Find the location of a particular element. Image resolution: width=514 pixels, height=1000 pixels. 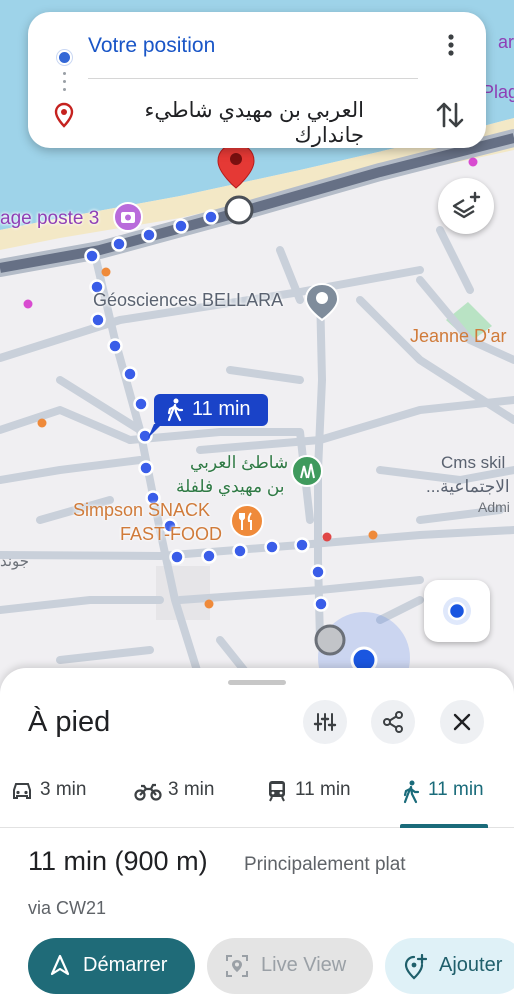

tab-motorbike: 3 min is located at coordinates (179, 797).